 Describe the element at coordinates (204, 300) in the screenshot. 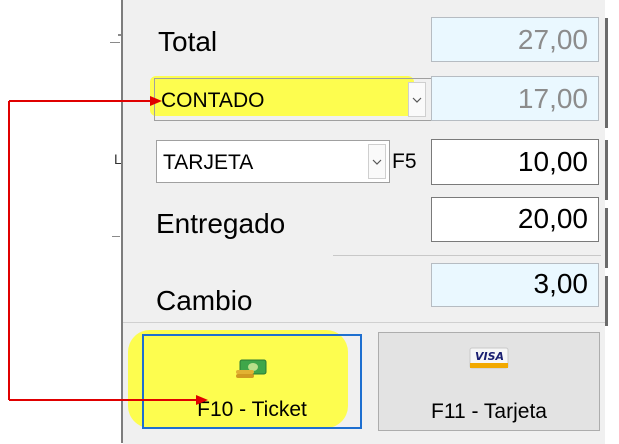

I see `cambio-label: Cambio` at that location.